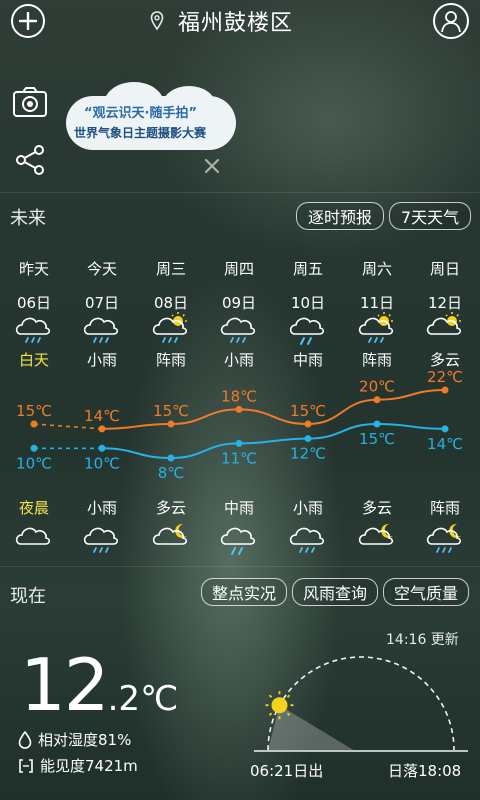 The image size is (480, 800). I want to click on moon-cloud-rain-icon, so click(444, 538).